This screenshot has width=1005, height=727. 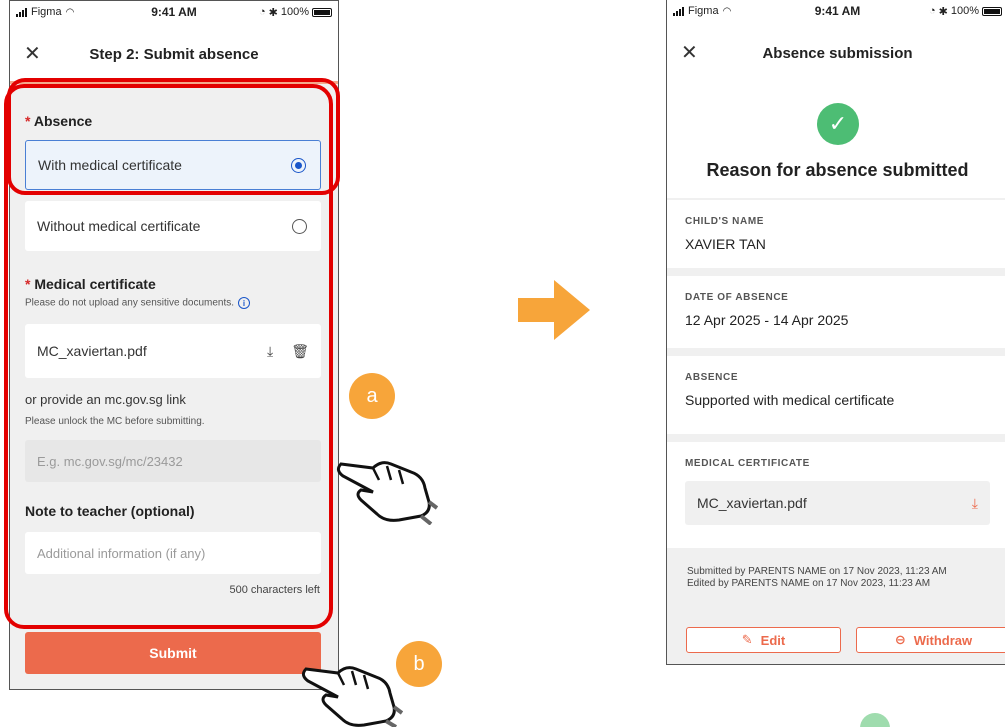 What do you see at coordinates (737, 297) in the screenshot?
I see `date-label: DATE OF ABSENCE` at bounding box center [737, 297].